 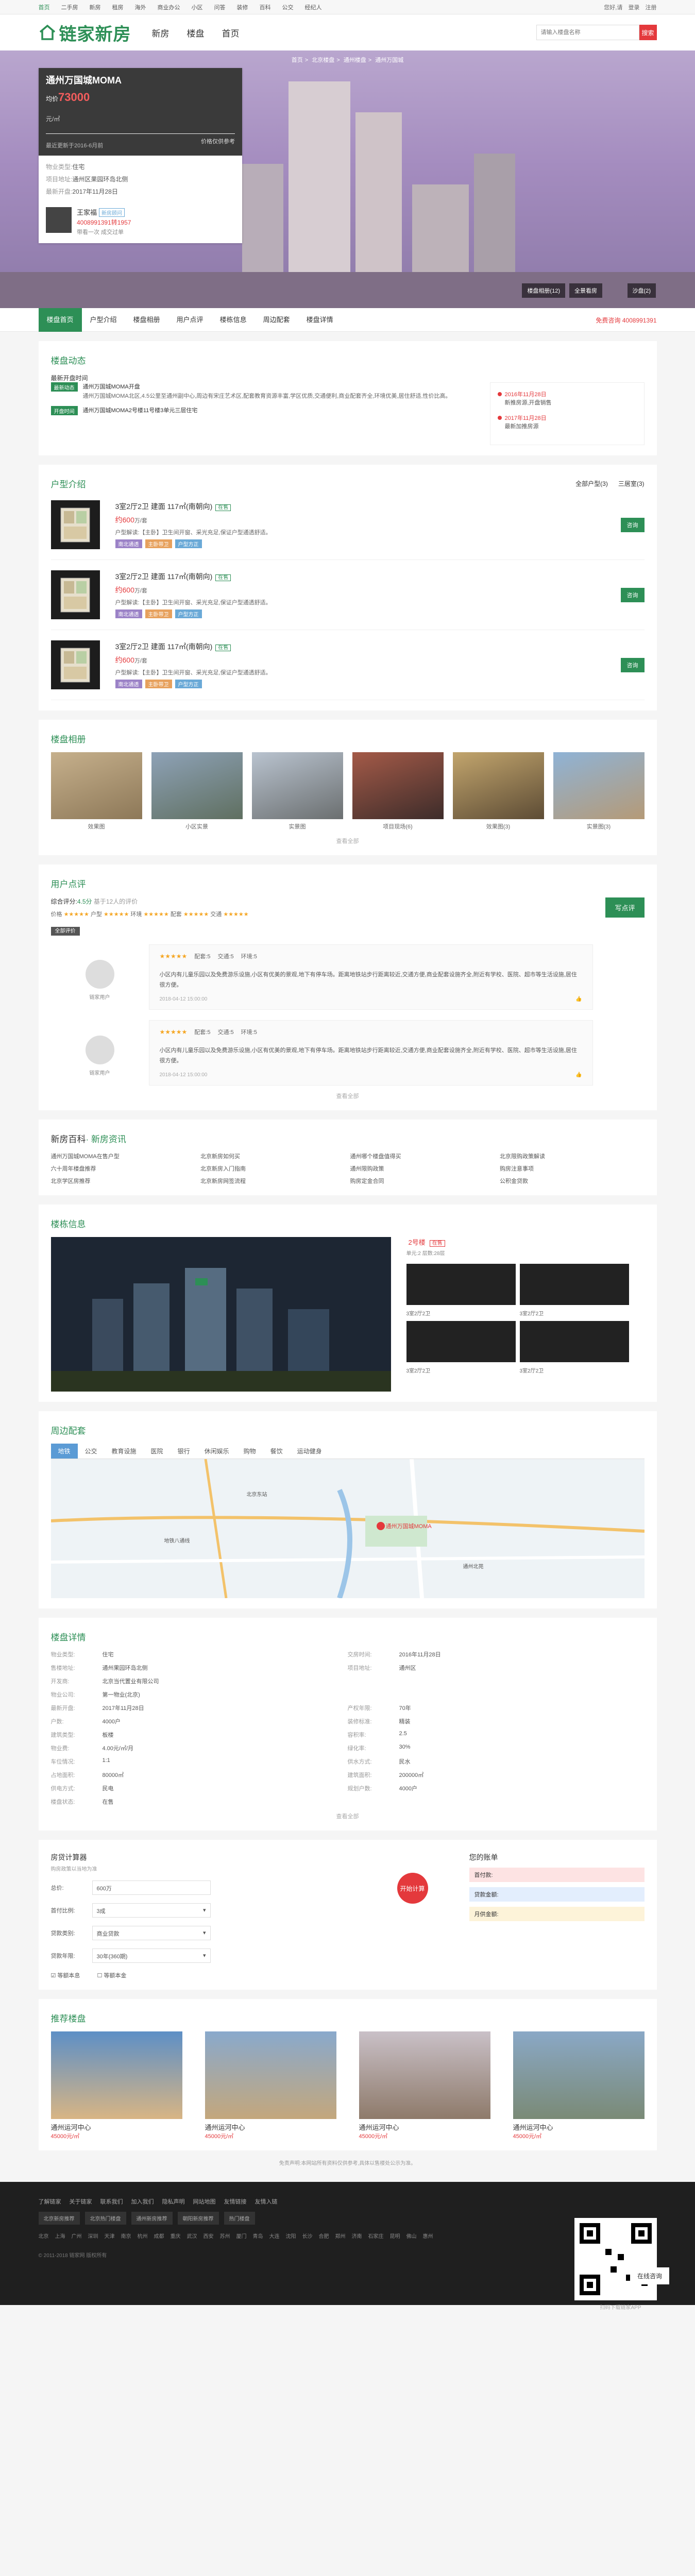 What do you see at coordinates (220, 1314) in the screenshot?
I see `sandbox-image` at bounding box center [220, 1314].